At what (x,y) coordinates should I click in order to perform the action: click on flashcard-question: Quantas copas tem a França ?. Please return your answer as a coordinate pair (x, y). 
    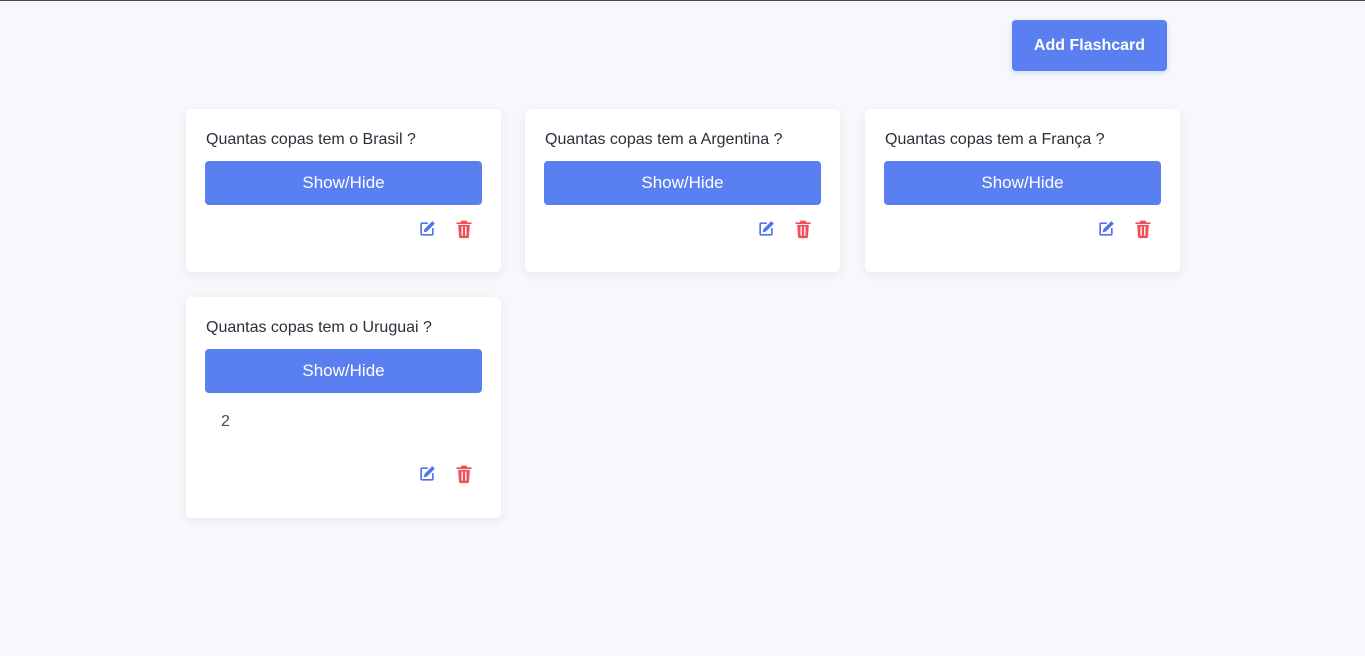
    Looking at the image, I should click on (995, 139).